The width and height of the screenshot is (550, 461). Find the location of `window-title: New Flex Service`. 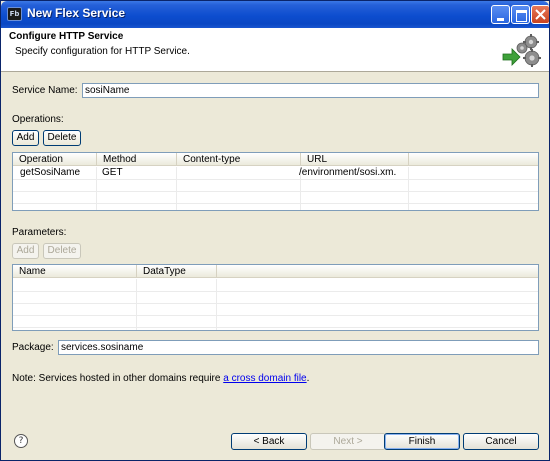

window-title: New Flex Service is located at coordinates (76, 13).